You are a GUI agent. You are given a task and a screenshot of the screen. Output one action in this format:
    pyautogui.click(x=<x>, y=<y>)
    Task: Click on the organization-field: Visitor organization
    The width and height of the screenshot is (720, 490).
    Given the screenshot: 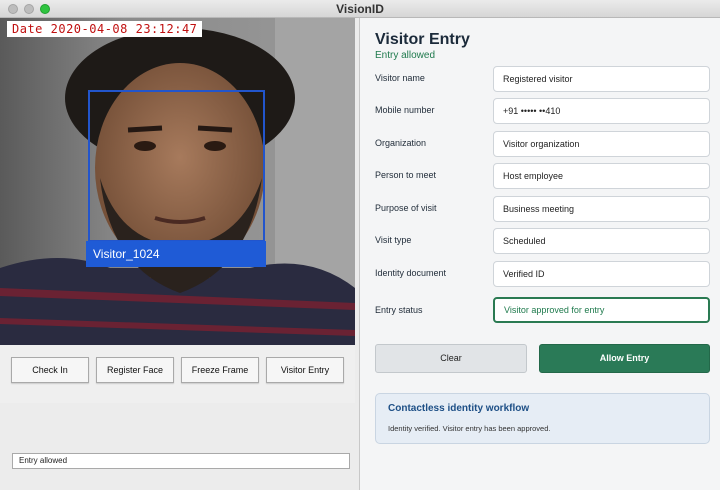 What is the action you would take?
    pyautogui.click(x=601, y=144)
    